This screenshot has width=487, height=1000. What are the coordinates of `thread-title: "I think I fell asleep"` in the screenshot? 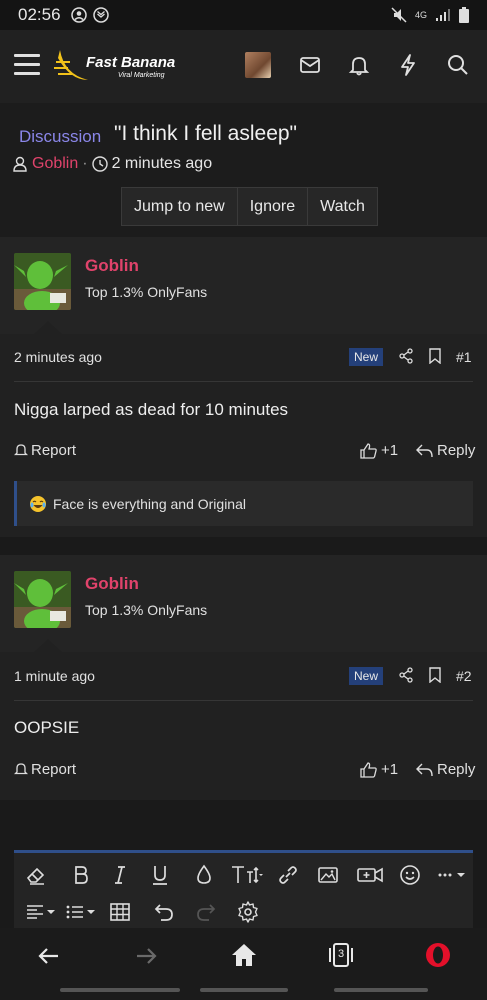 It's located at (206, 133).